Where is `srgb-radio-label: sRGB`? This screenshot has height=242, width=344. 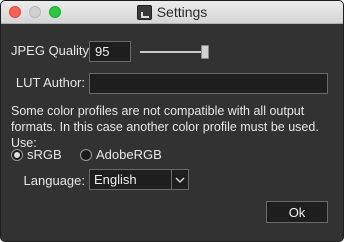 srgb-radio-label: sRGB is located at coordinates (44, 154).